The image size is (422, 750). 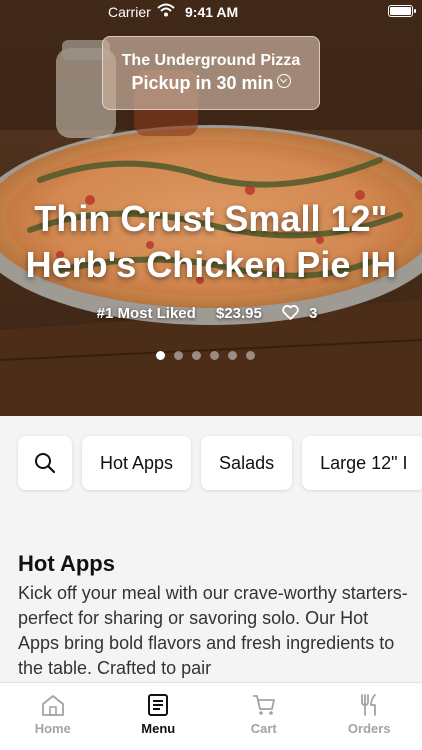 I want to click on featured-price: $23.95, so click(x=238, y=313).